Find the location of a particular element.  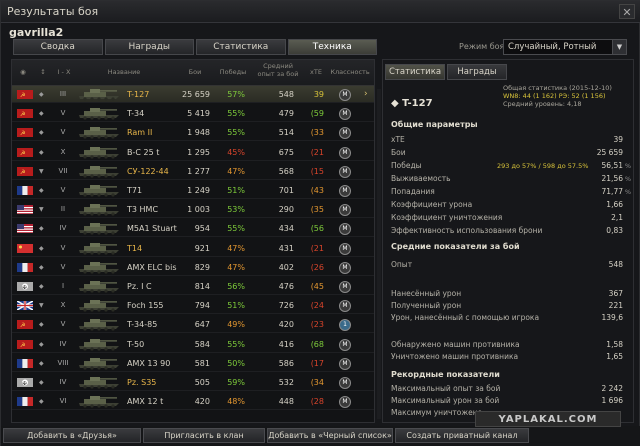

table-row: ◆ VI AMX 12 t 420 48% 448 (28 M is located at coordinates (193, 402).